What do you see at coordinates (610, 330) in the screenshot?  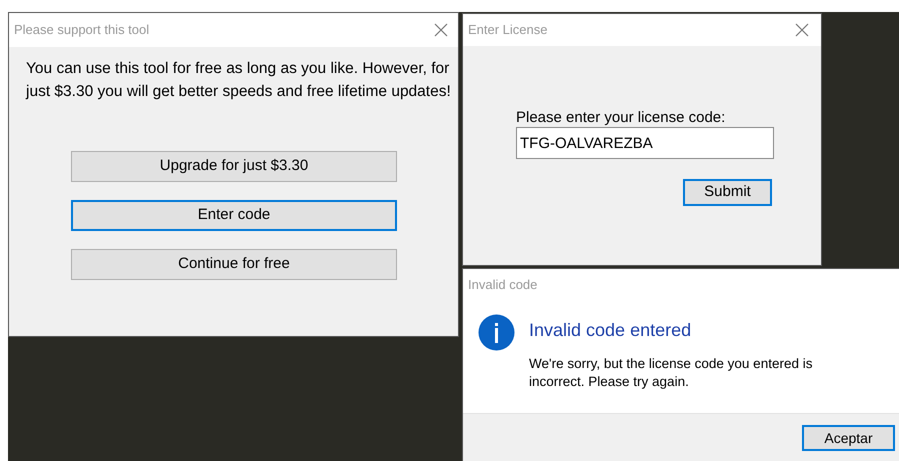 I see `dialog-heading: Invalid code entered` at bounding box center [610, 330].